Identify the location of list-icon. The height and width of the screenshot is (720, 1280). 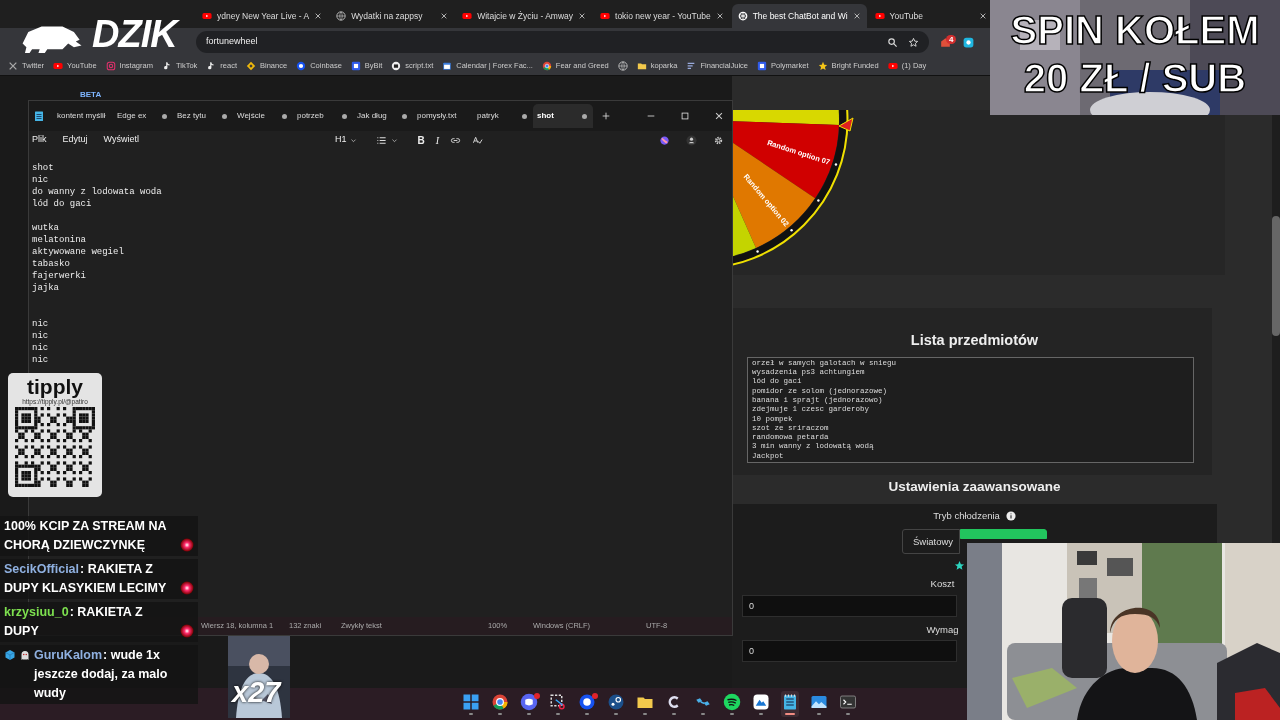
(382, 140).